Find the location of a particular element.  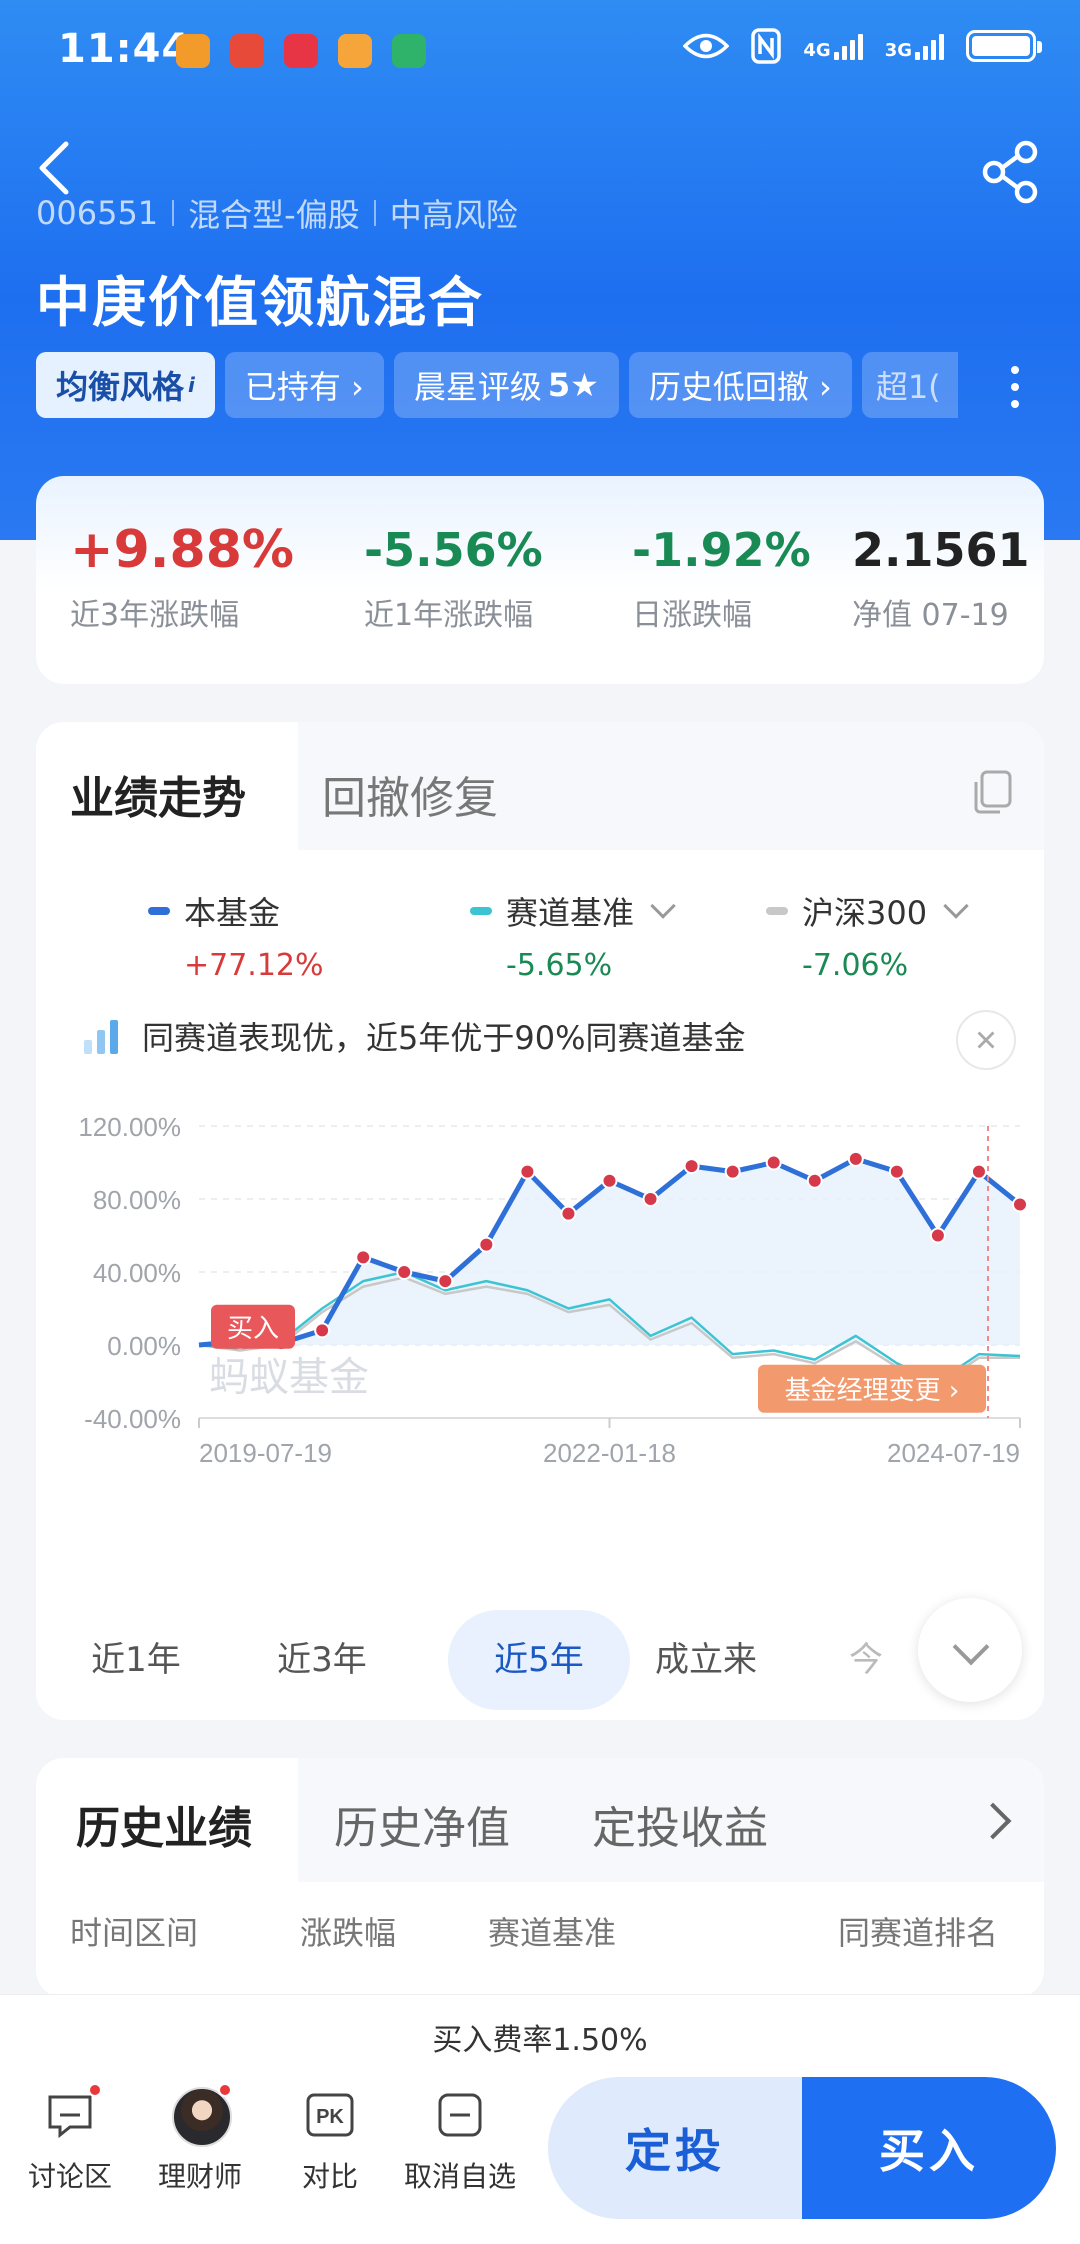

legend-benchmark: 赛道基准 -5.65% is located at coordinates (573, 935).